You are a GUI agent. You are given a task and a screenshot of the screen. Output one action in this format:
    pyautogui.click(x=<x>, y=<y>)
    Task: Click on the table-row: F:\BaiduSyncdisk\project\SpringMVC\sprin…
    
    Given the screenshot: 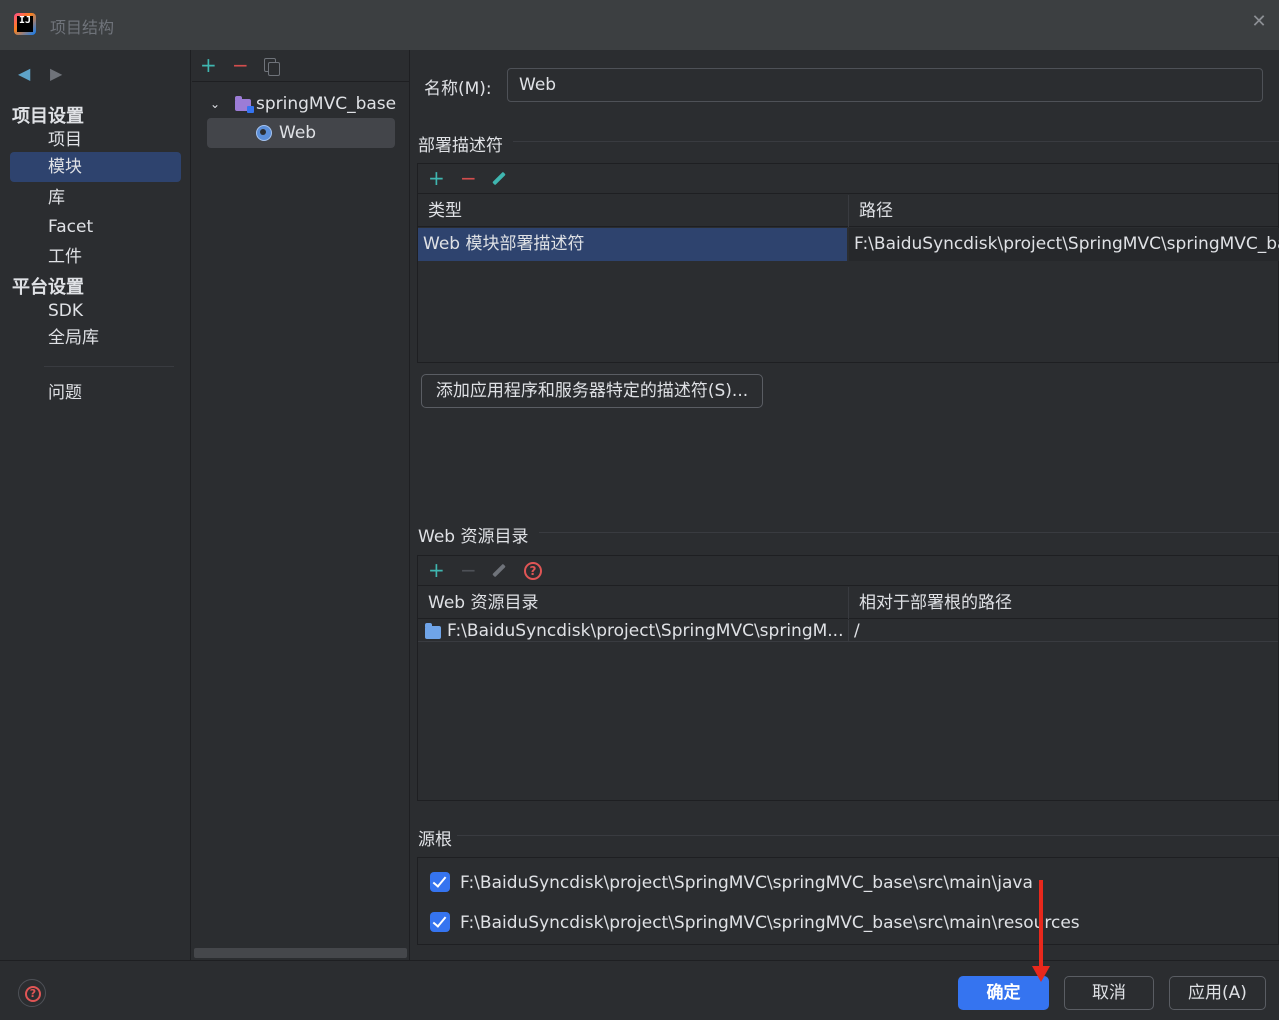 What is the action you would take?
    pyautogui.click(x=848, y=631)
    